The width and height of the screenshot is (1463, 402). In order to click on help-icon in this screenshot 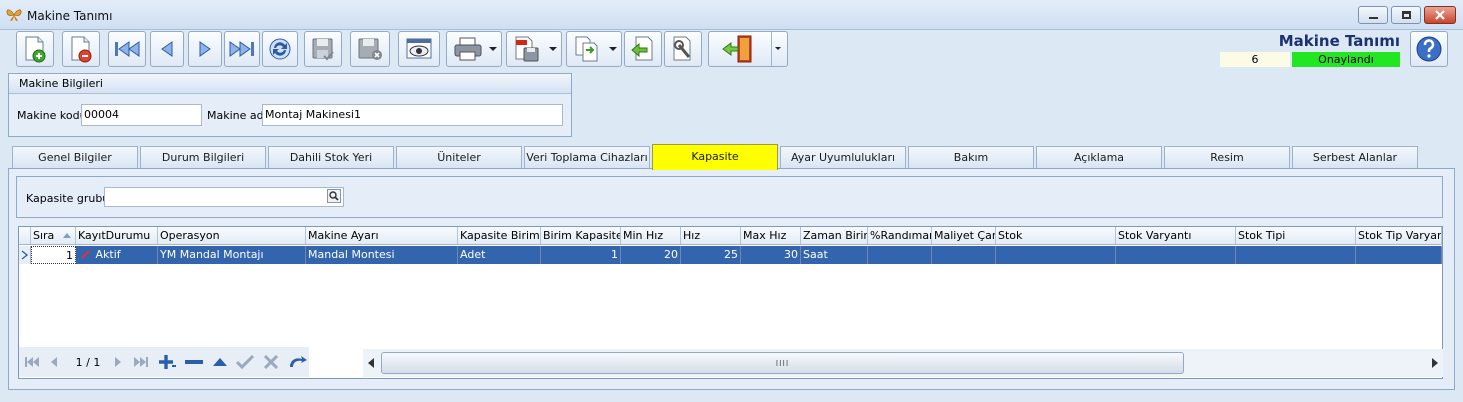, I will do `click(1429, 49)`.